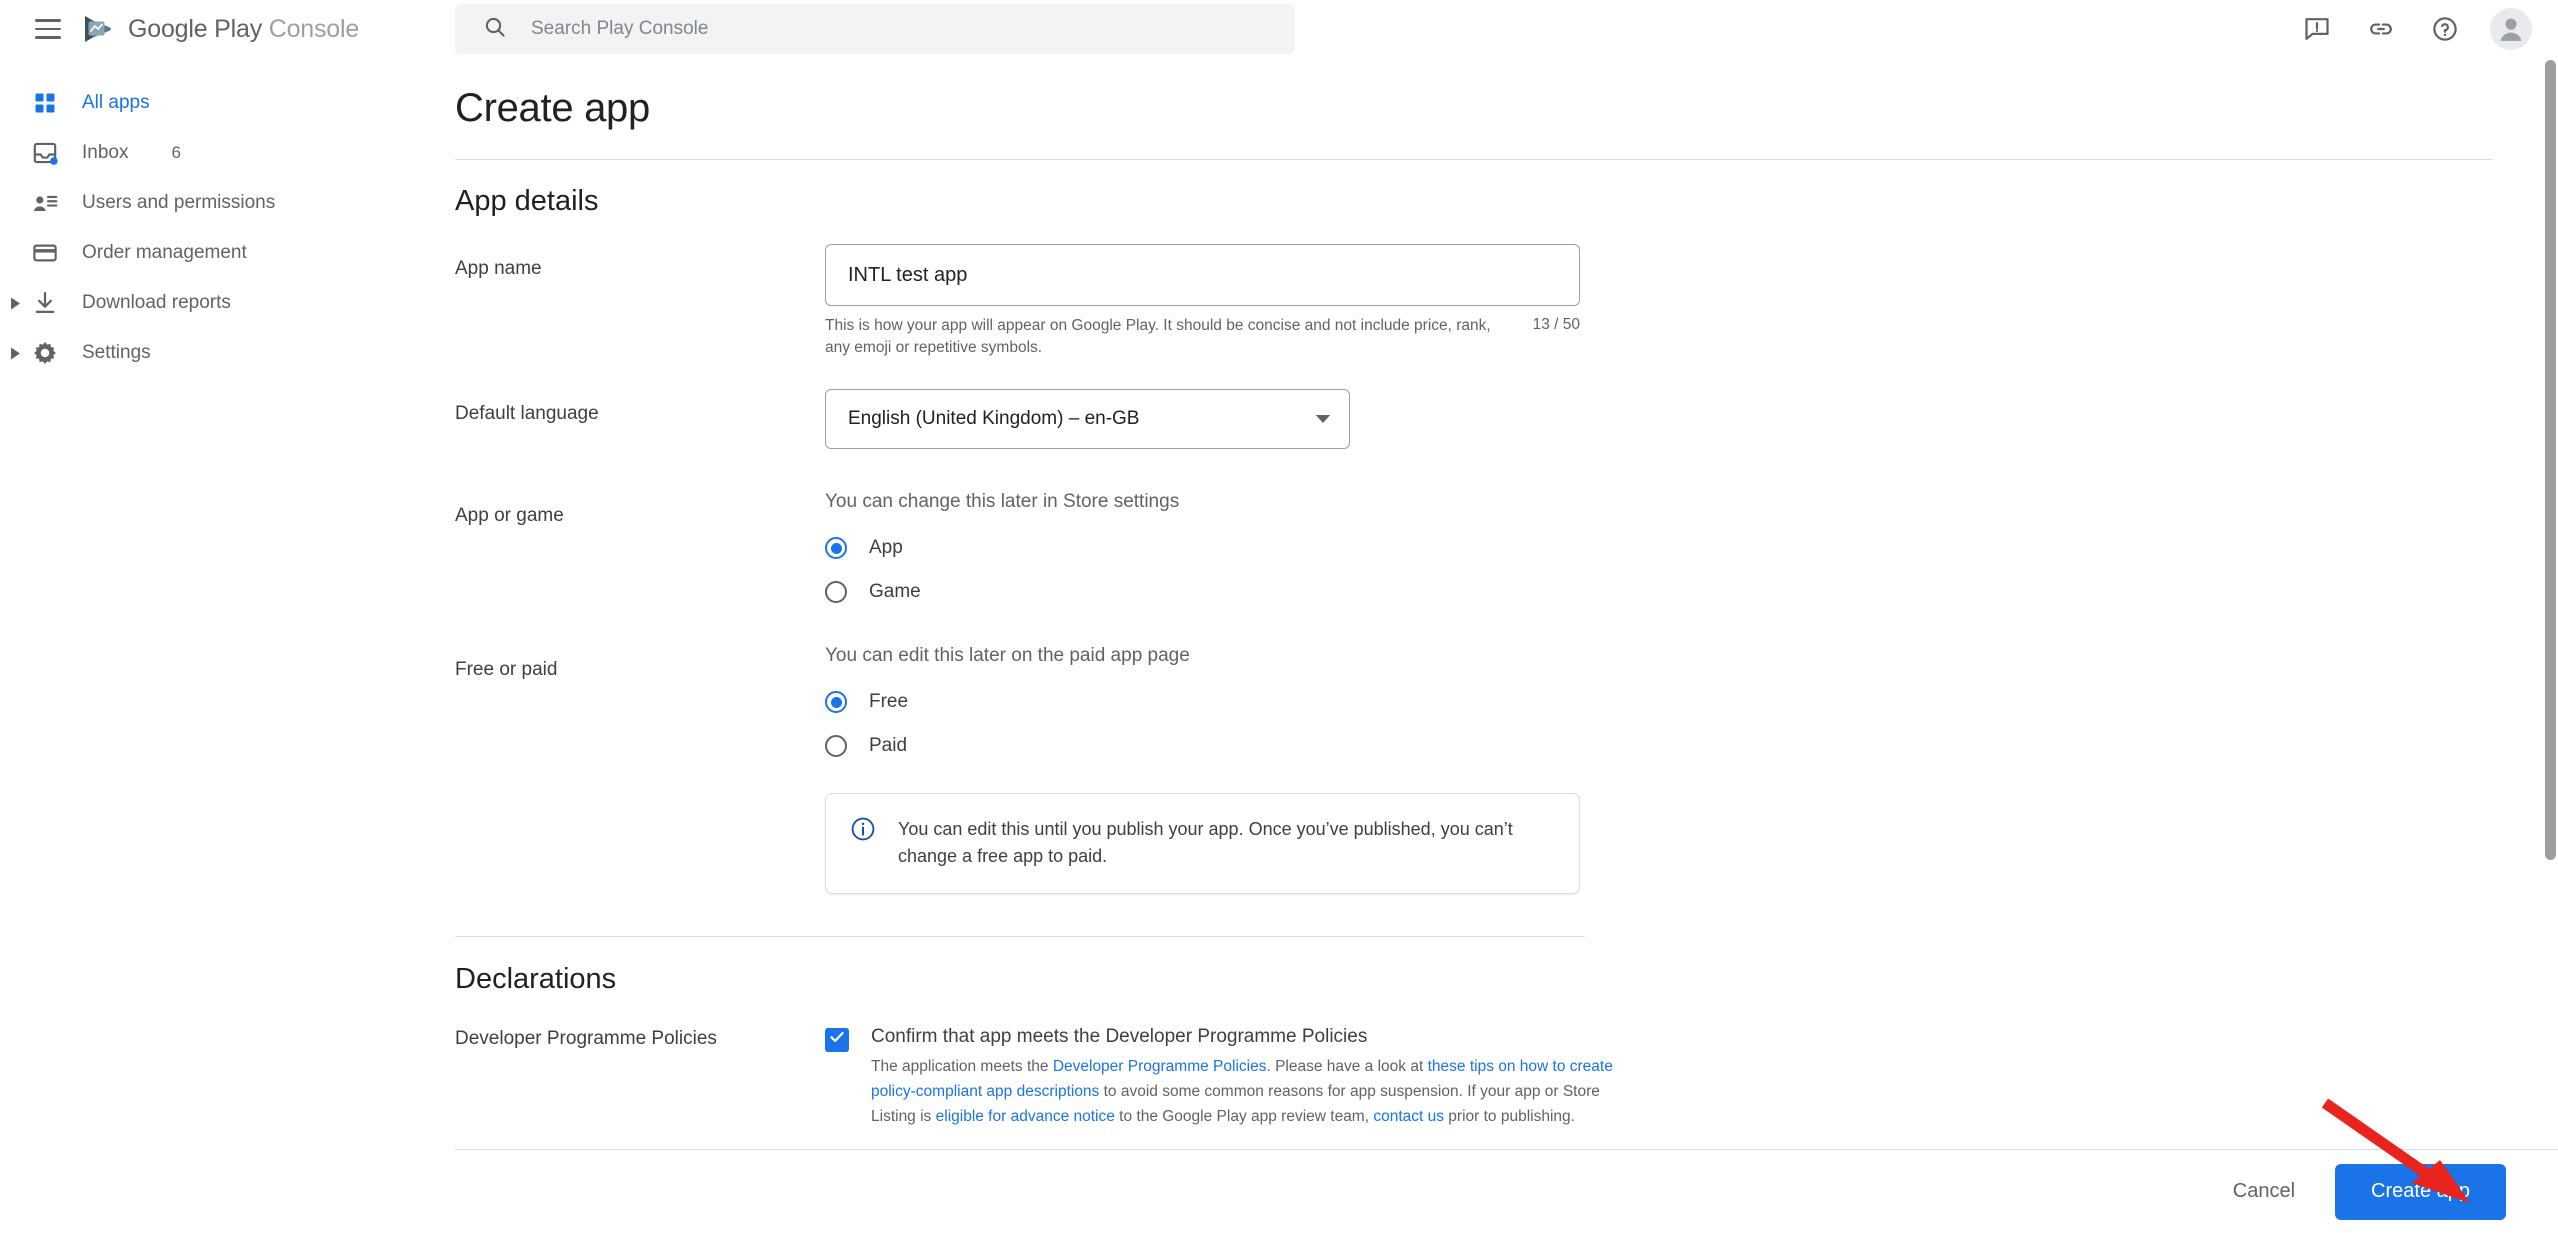 This screenshot has height=1233, width=2558. Describe the element at coordinates (45, 353) in the screenshot. I see `gear-icon` at that location.